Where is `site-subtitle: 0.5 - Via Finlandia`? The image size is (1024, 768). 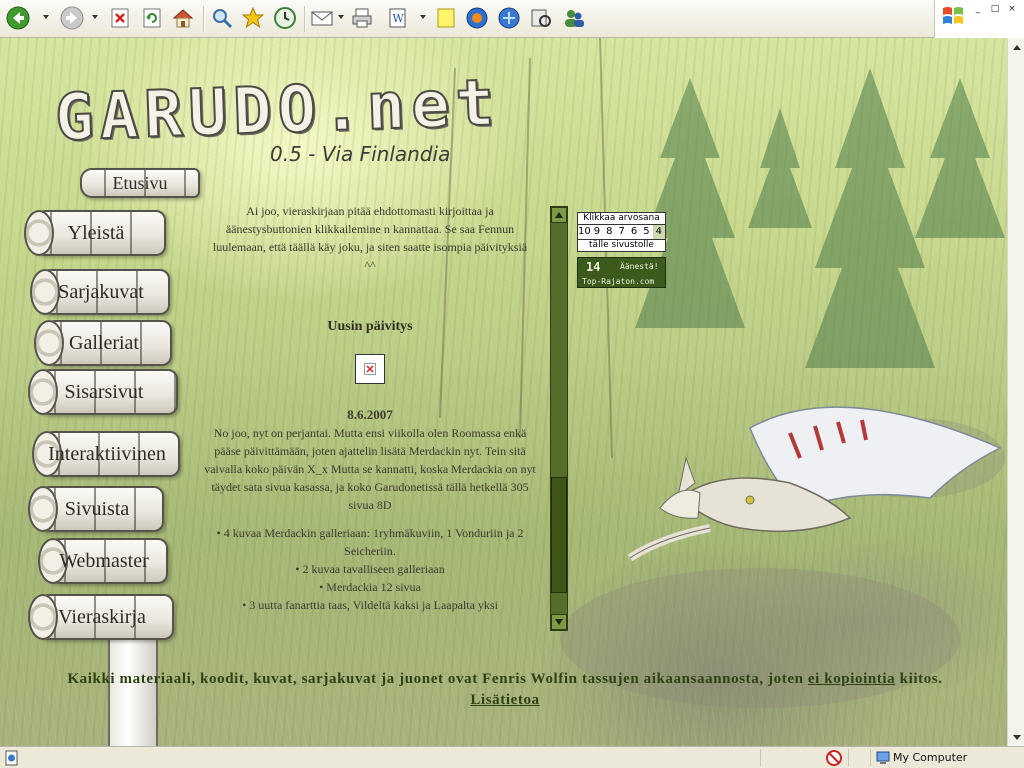 site-subtitle: 0.5 - Via Finlandia is located at coordinates (360, 154).